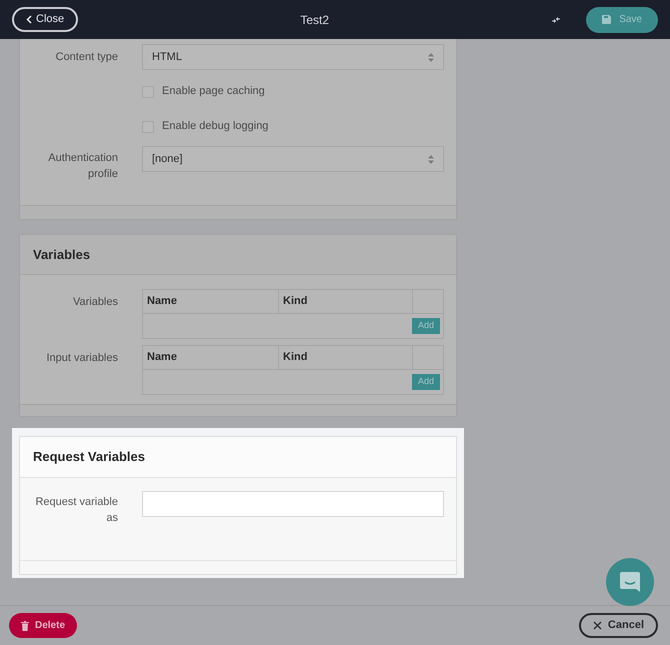 Image resolution: width=670 pixels, height=645 pixels. Describe the element at coordinates (213, 92) in the screenshot. I see `checkbox-label: Enable page caching` at that location.